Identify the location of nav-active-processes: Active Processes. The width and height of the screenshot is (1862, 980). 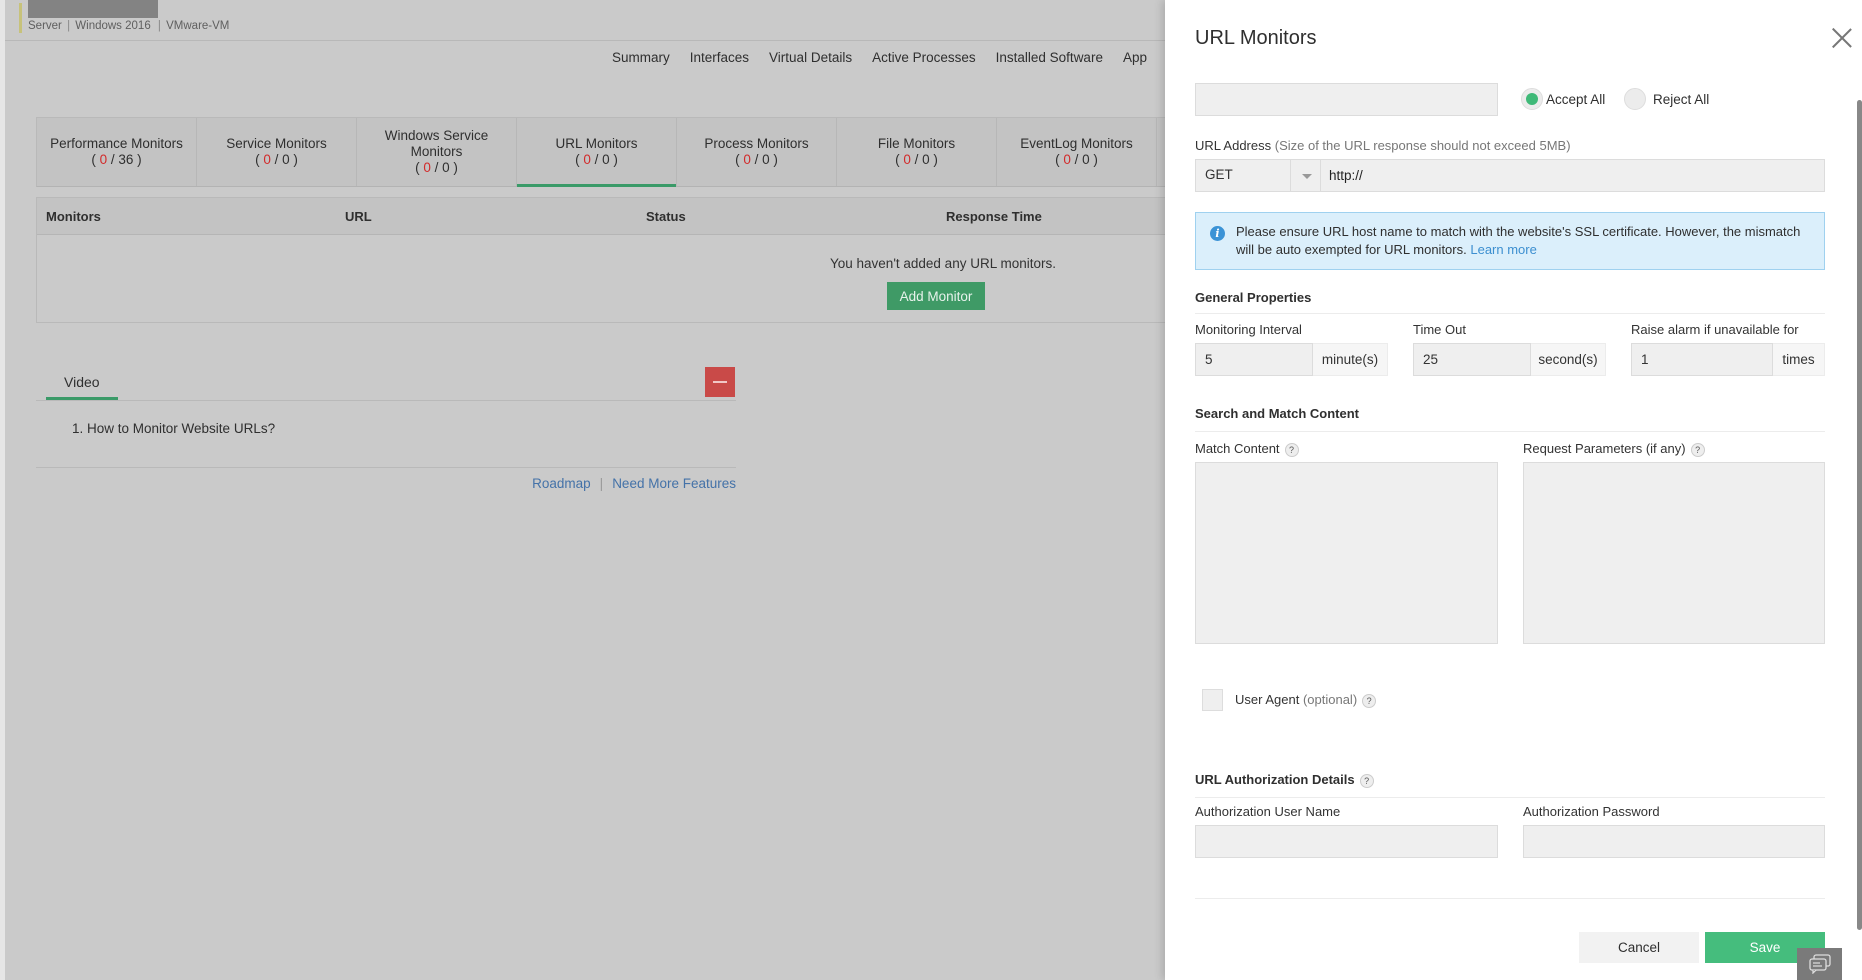
(924, 57).